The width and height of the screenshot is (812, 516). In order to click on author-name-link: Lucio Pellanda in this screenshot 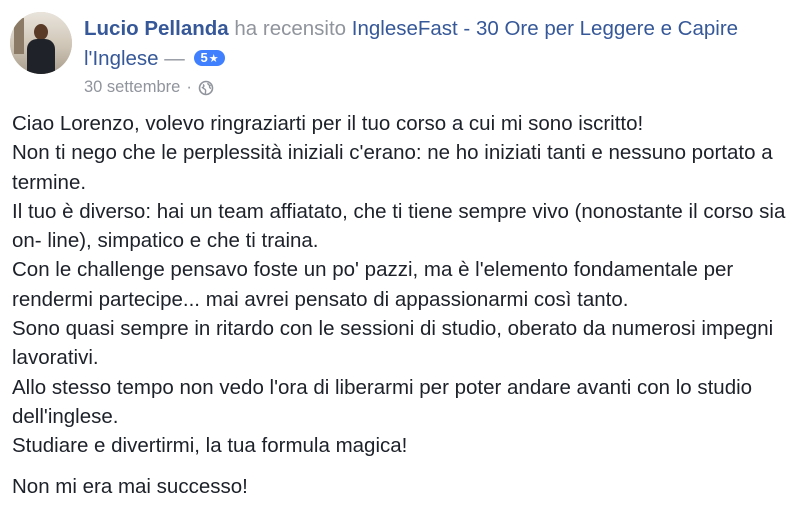, I will do `click(156, 28)`.